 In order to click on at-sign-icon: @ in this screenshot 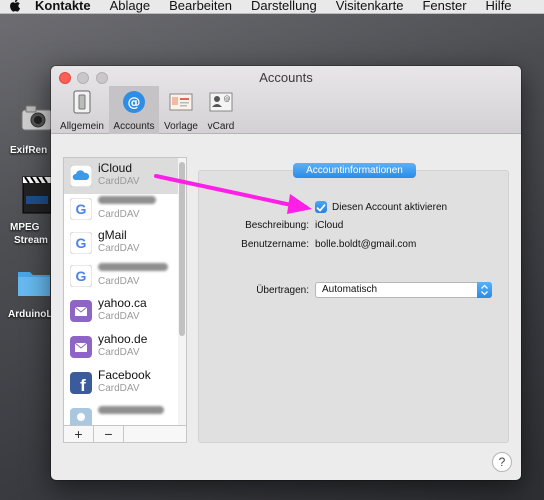, I will do `click(134, 102)`.